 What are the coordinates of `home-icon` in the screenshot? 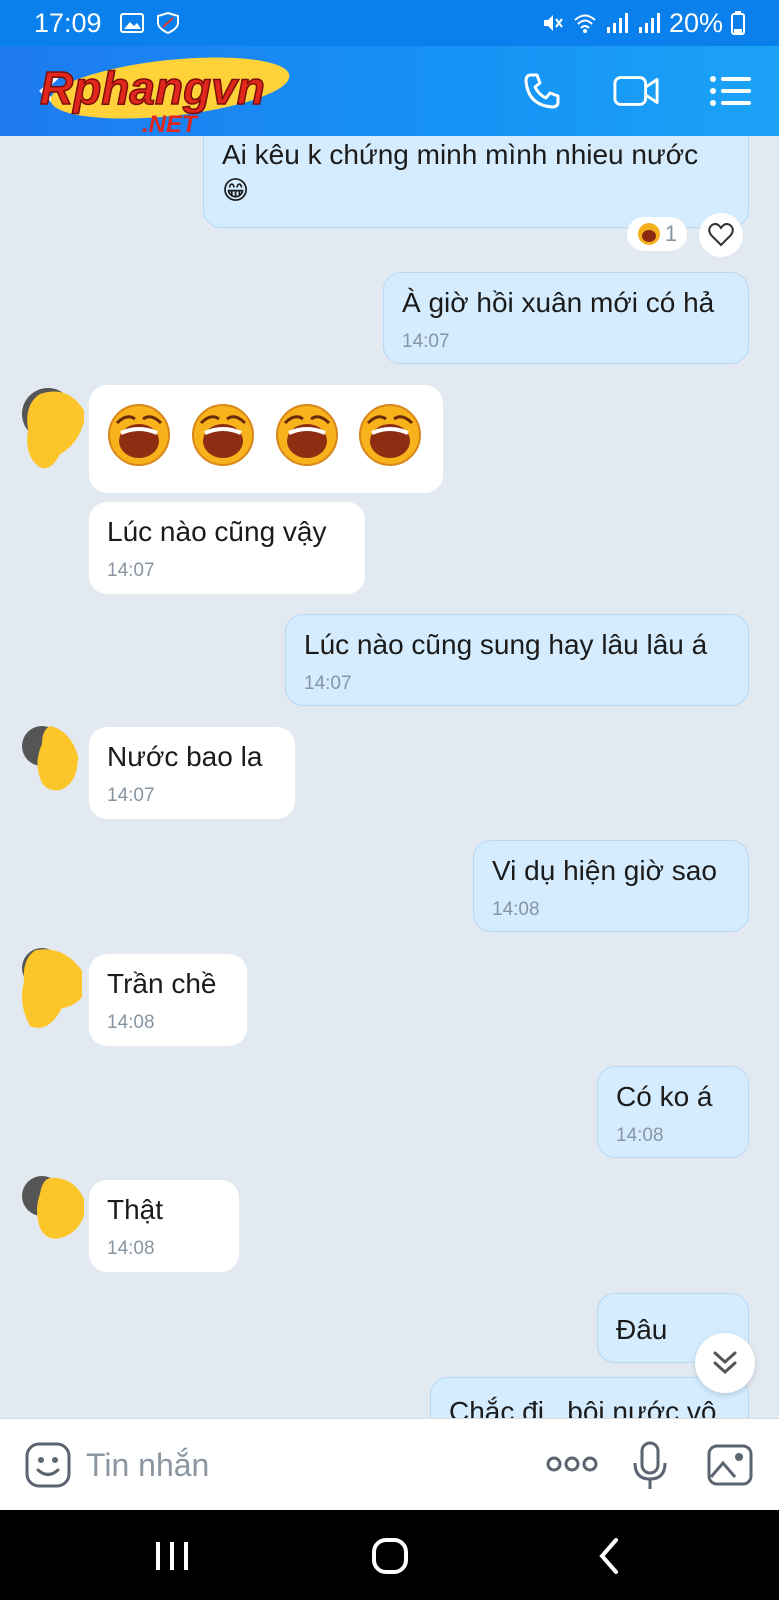 It's located at (390, 1556).